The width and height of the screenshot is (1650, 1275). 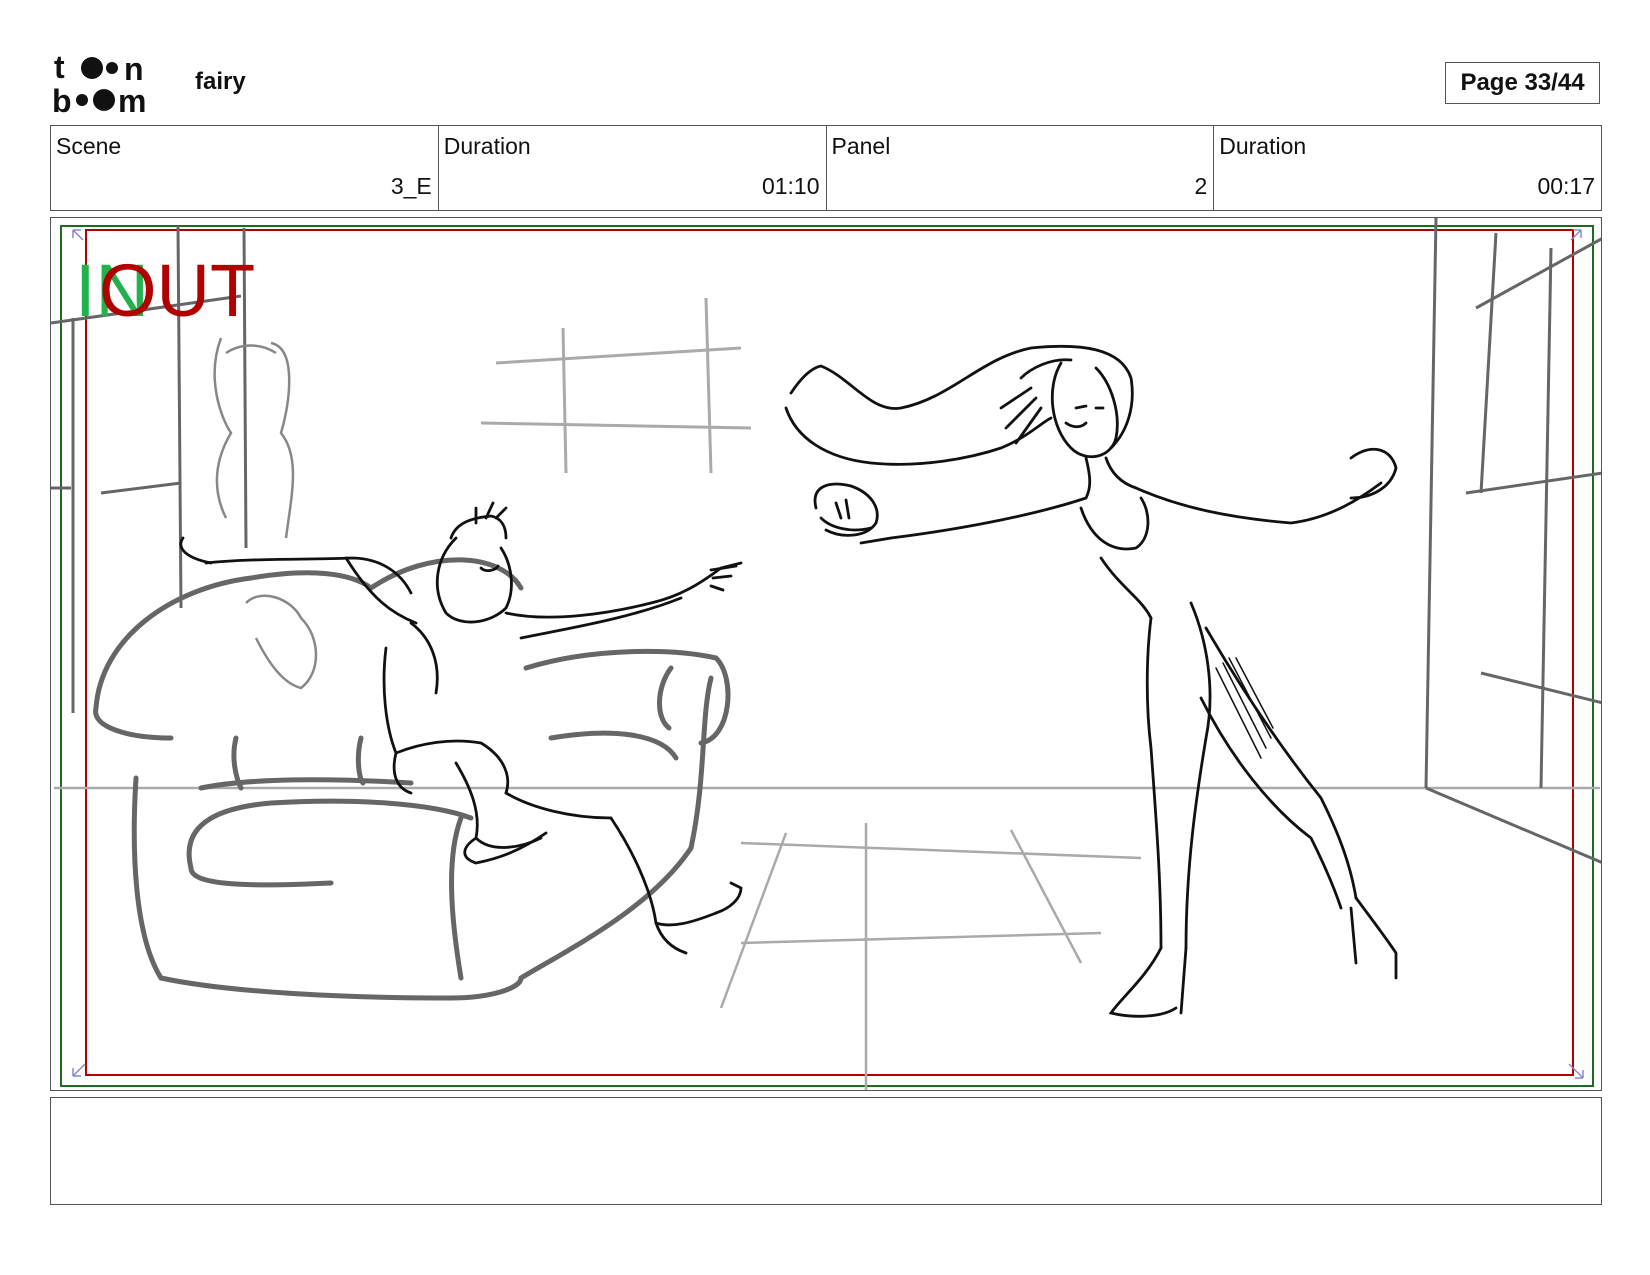 I want to click on scene-label: Scene, so click(x=89, y=146).